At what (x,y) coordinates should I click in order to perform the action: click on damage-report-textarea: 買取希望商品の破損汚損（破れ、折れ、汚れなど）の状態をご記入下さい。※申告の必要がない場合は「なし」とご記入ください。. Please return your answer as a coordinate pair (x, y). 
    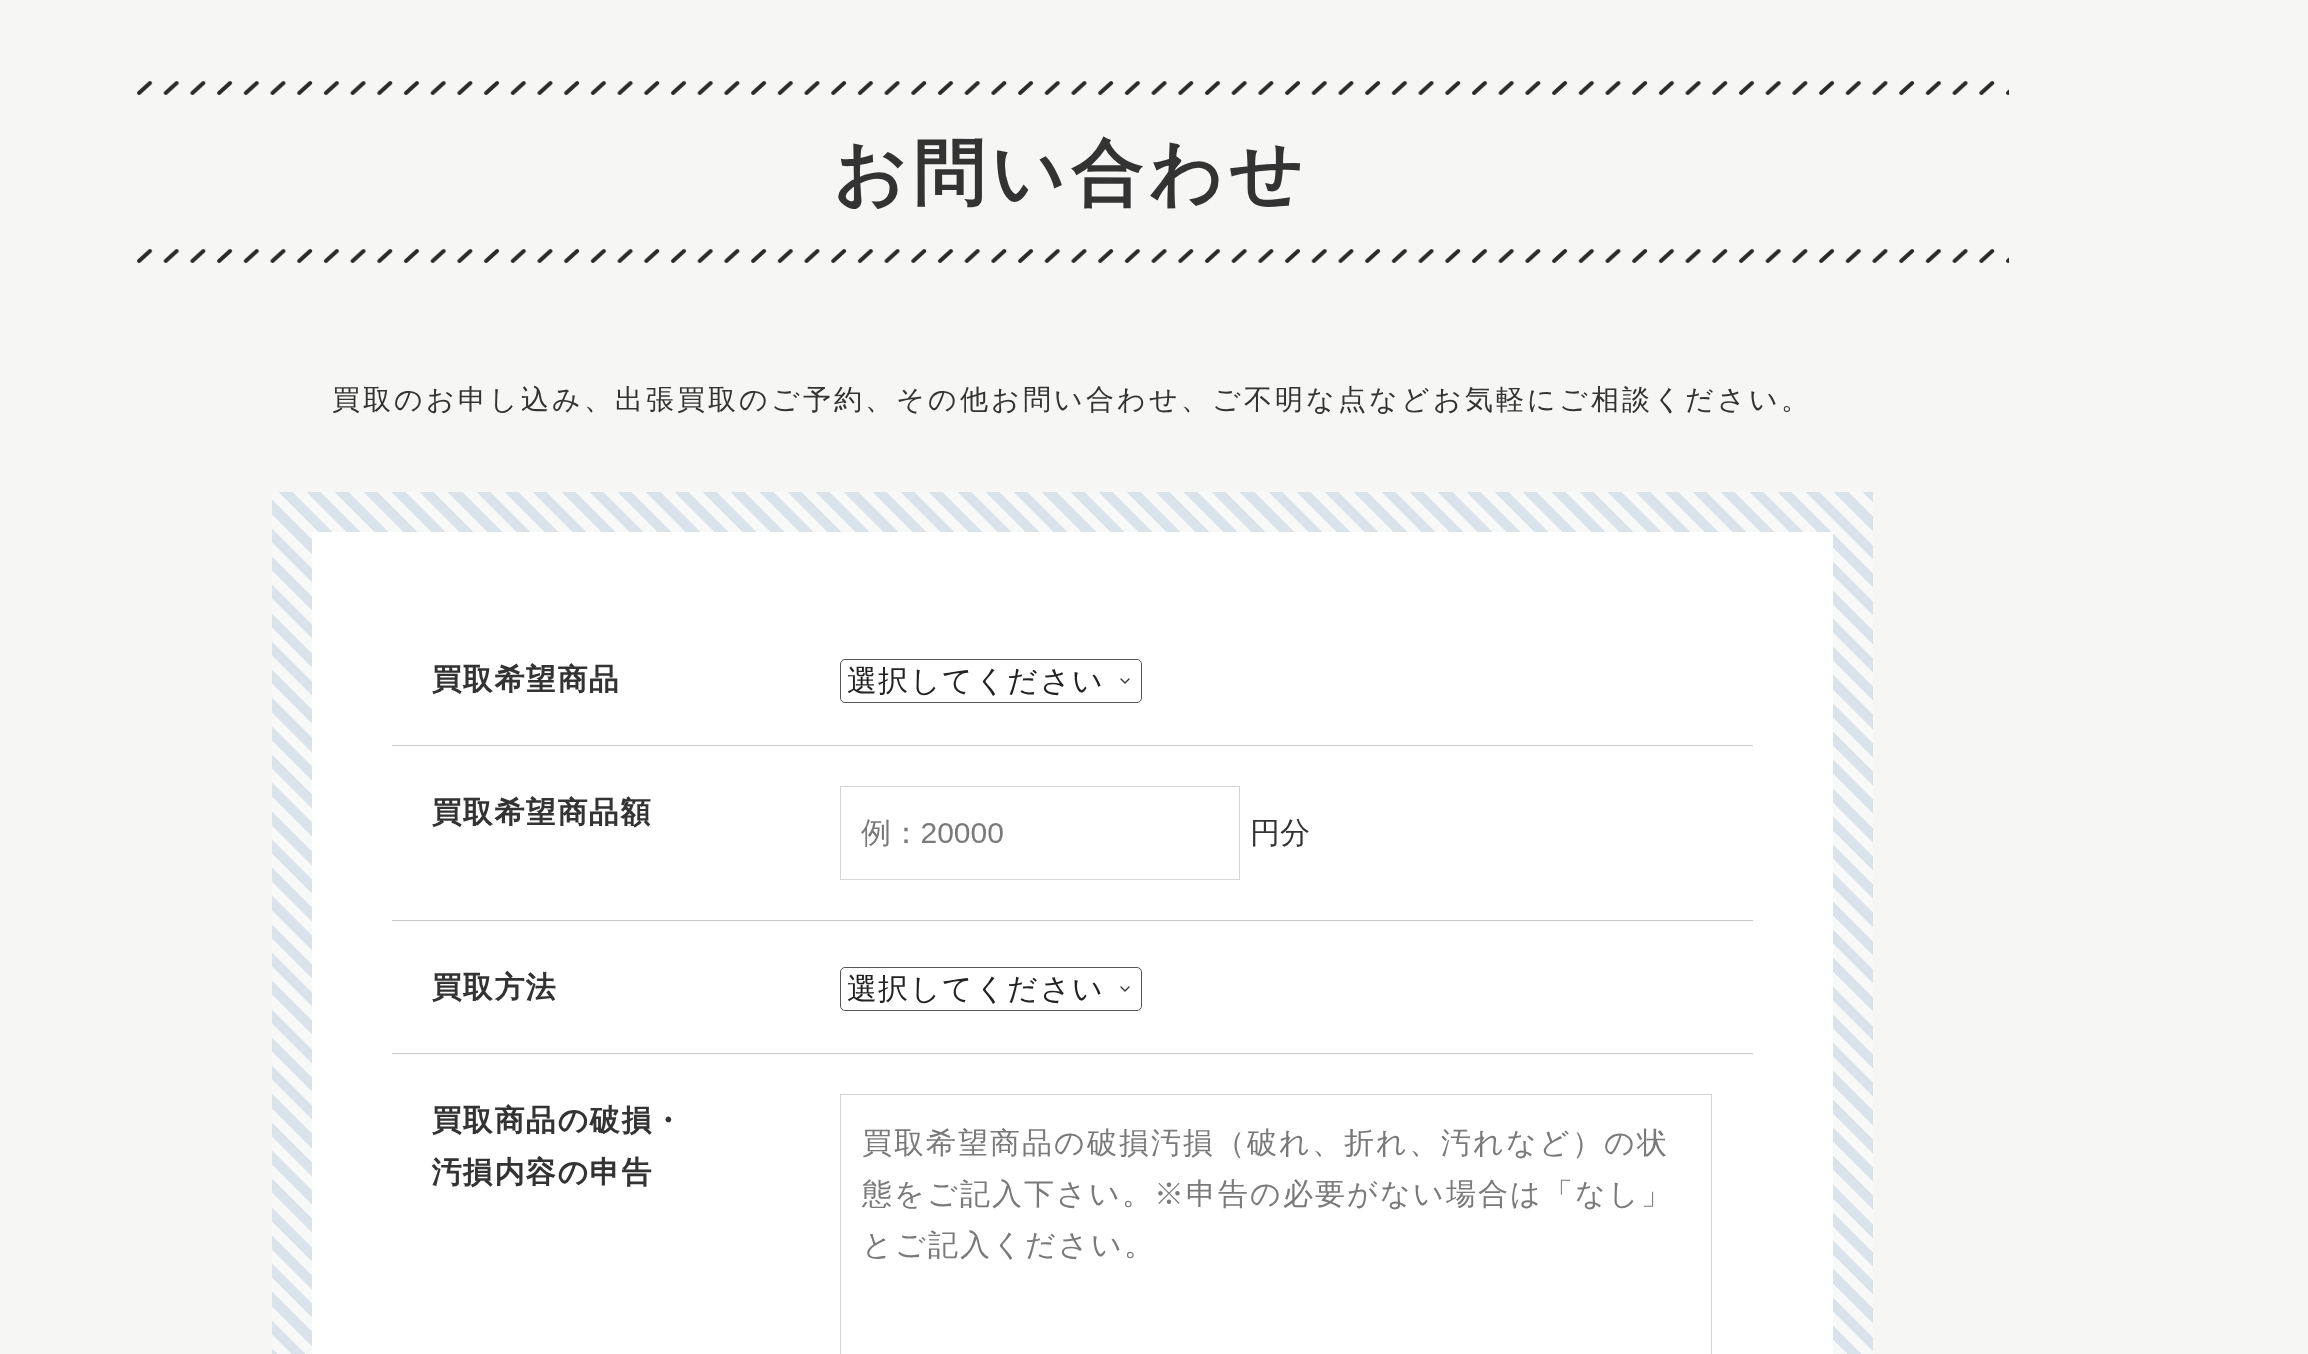
    Looking at the image, I should click on (1275, 1224).